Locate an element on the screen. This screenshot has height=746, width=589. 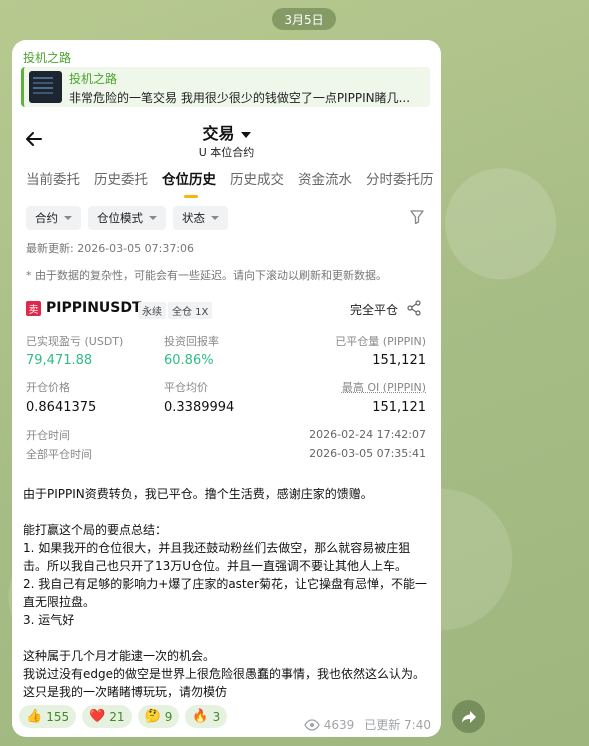
avg-close-value: 0.3389994 is located at coordinates (199, 407).